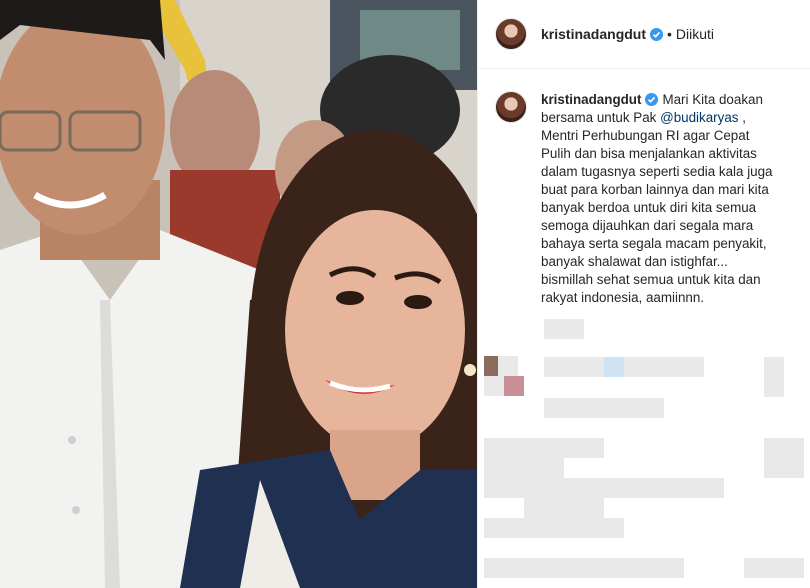 The height and width of the screenshot is (588, 810). What do you see at coordinates (511, 34) in the screenshot?
I see `profile-avatar` at bounding box center [511, 34].